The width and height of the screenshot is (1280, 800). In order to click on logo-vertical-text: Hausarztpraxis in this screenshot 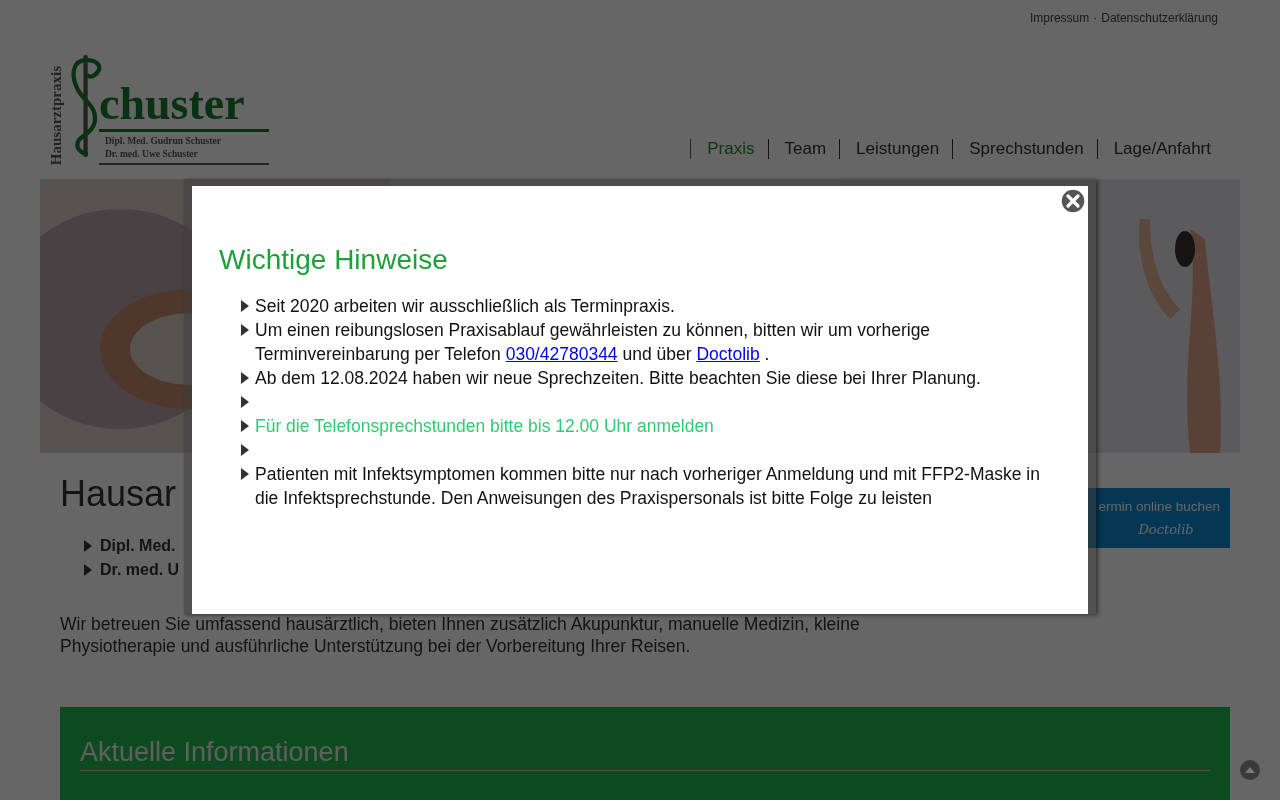, I will do `click(56, 115)`.